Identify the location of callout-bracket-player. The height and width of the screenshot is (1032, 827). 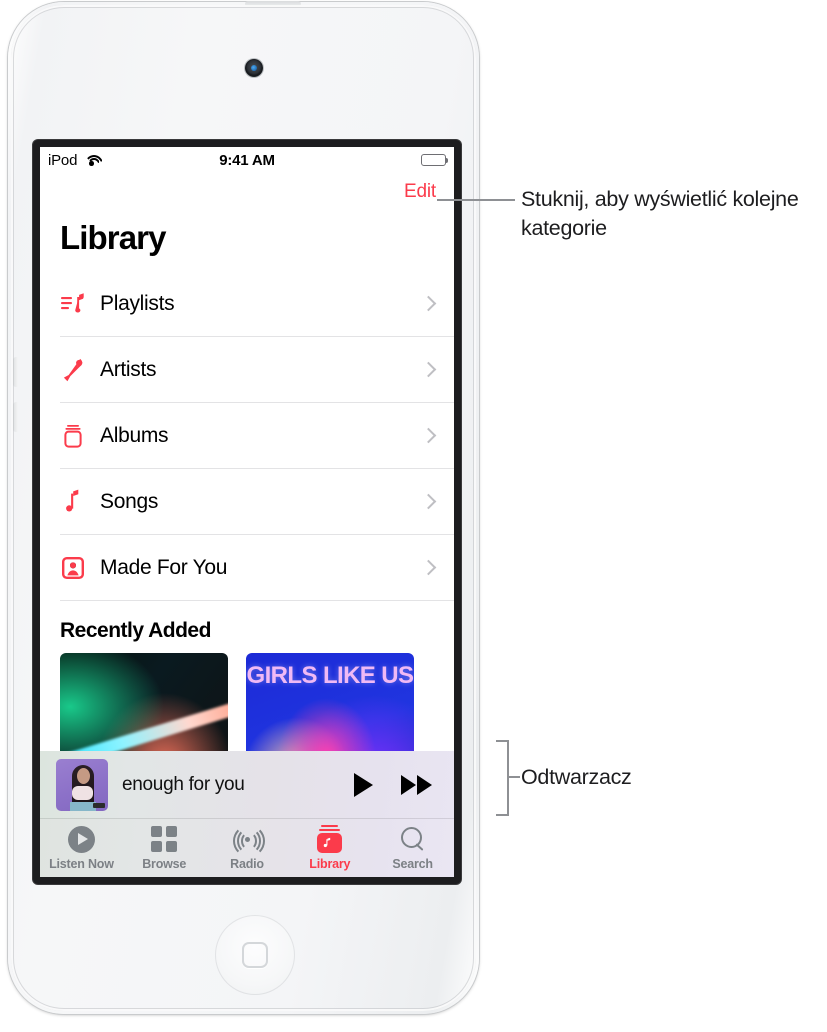
(502, 778).